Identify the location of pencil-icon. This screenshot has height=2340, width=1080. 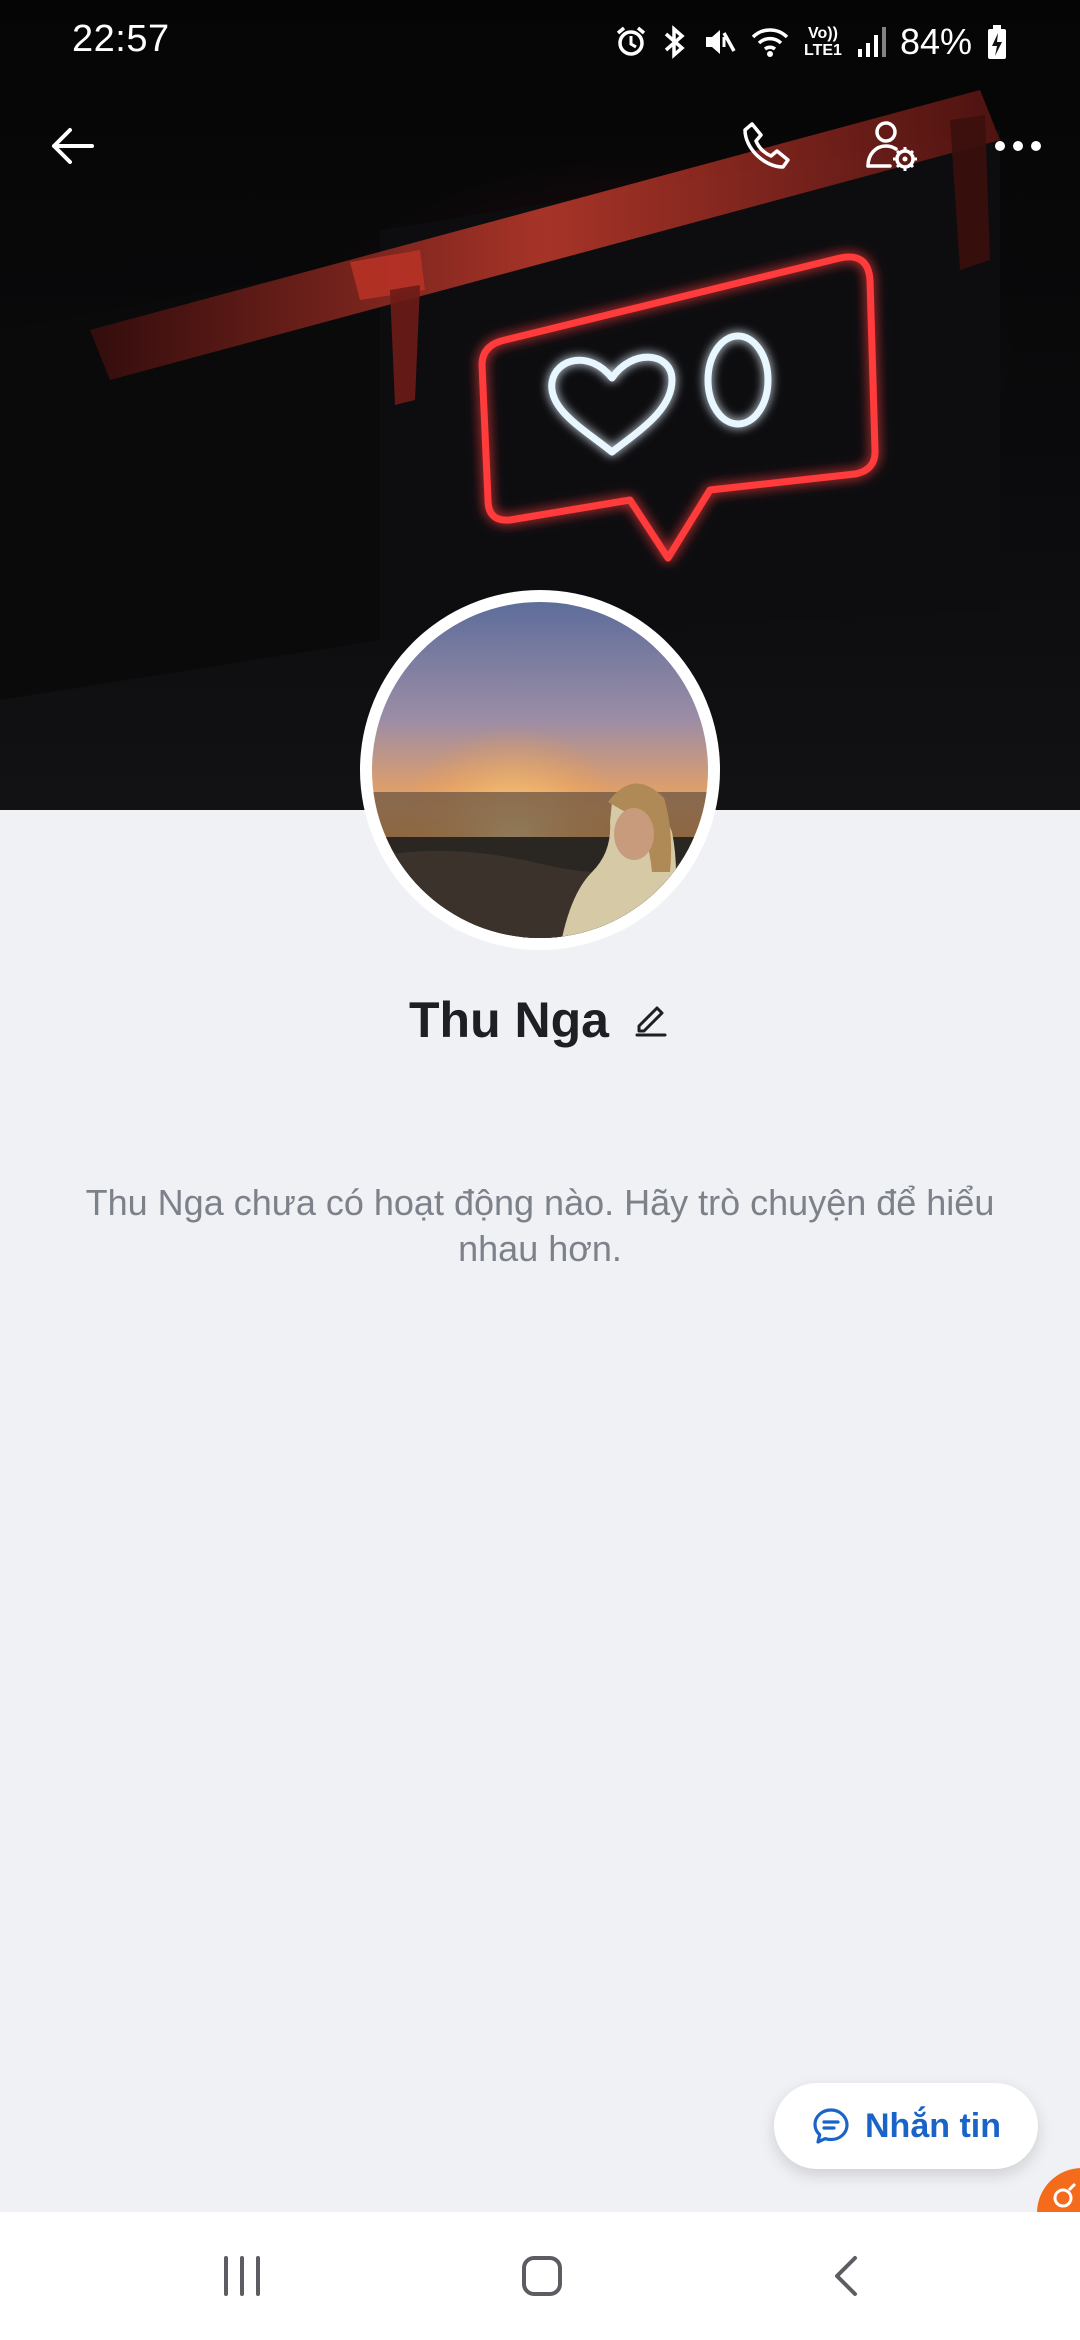
(651, 1021).